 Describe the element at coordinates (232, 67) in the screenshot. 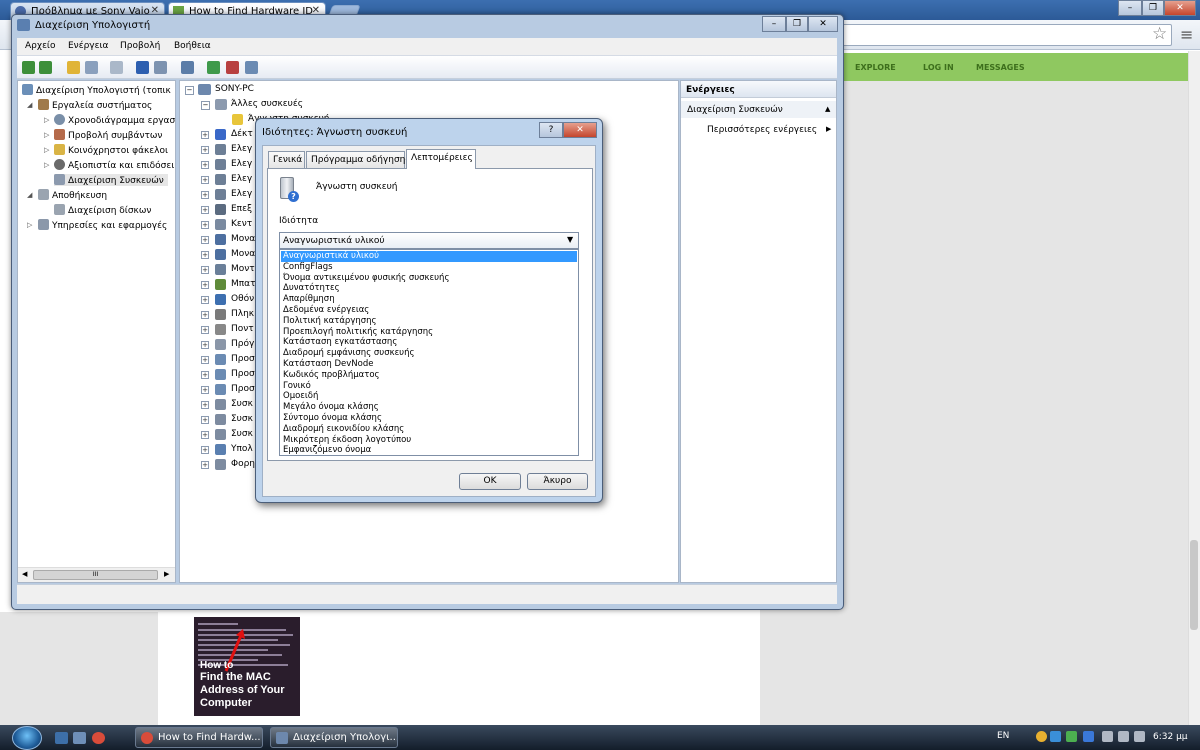

I see `uninstall-icon` at that location.